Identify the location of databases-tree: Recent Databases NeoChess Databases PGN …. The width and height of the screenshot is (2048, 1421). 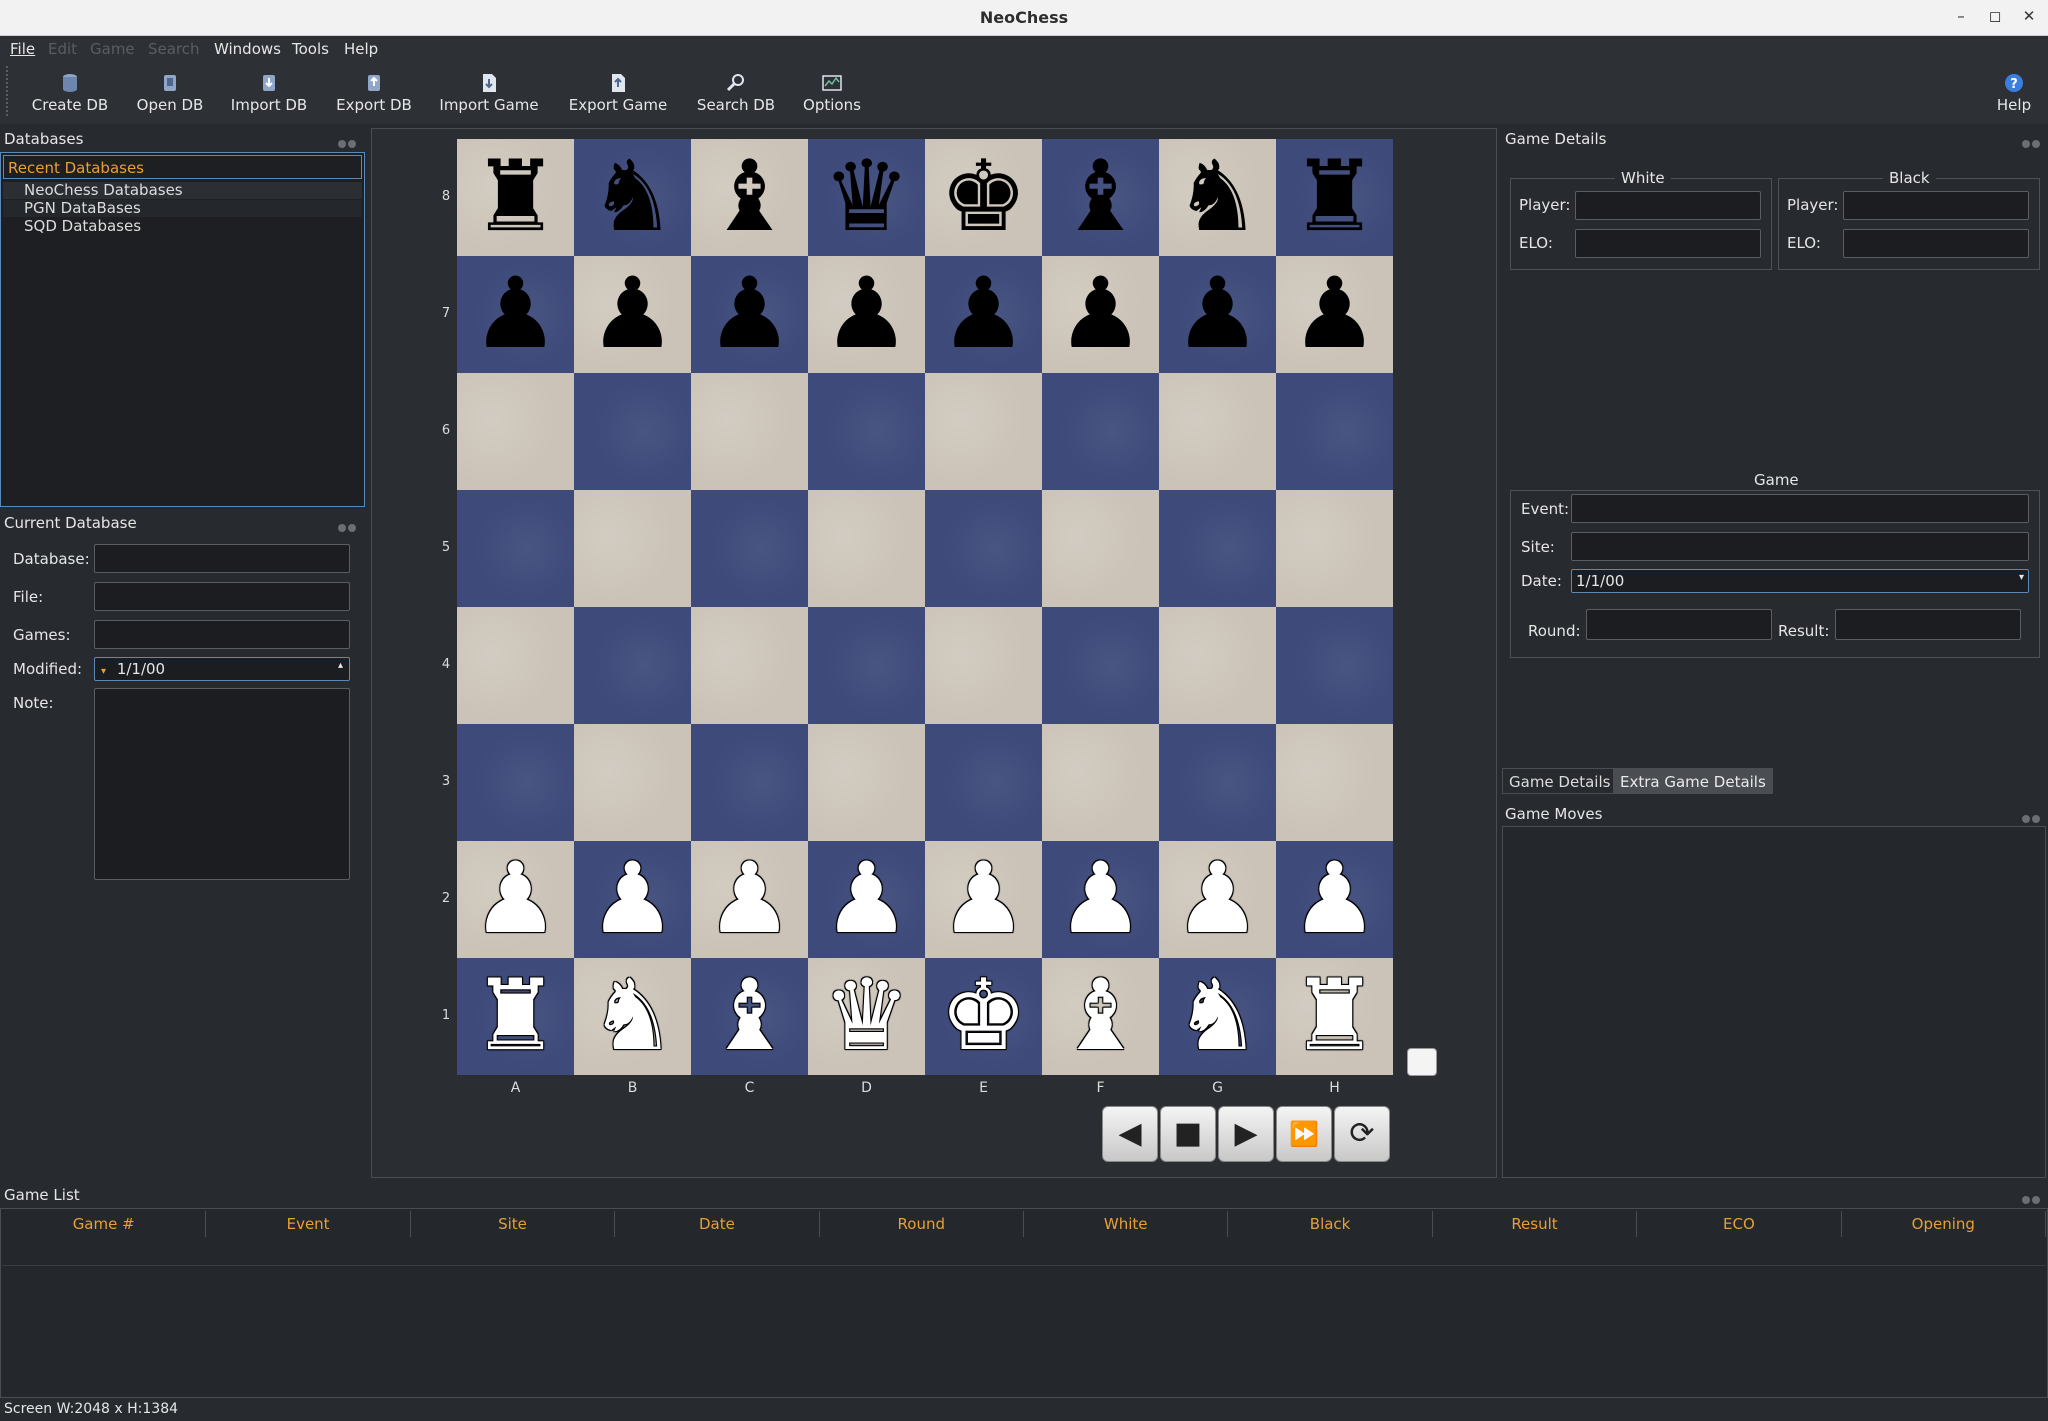
(182, 329).